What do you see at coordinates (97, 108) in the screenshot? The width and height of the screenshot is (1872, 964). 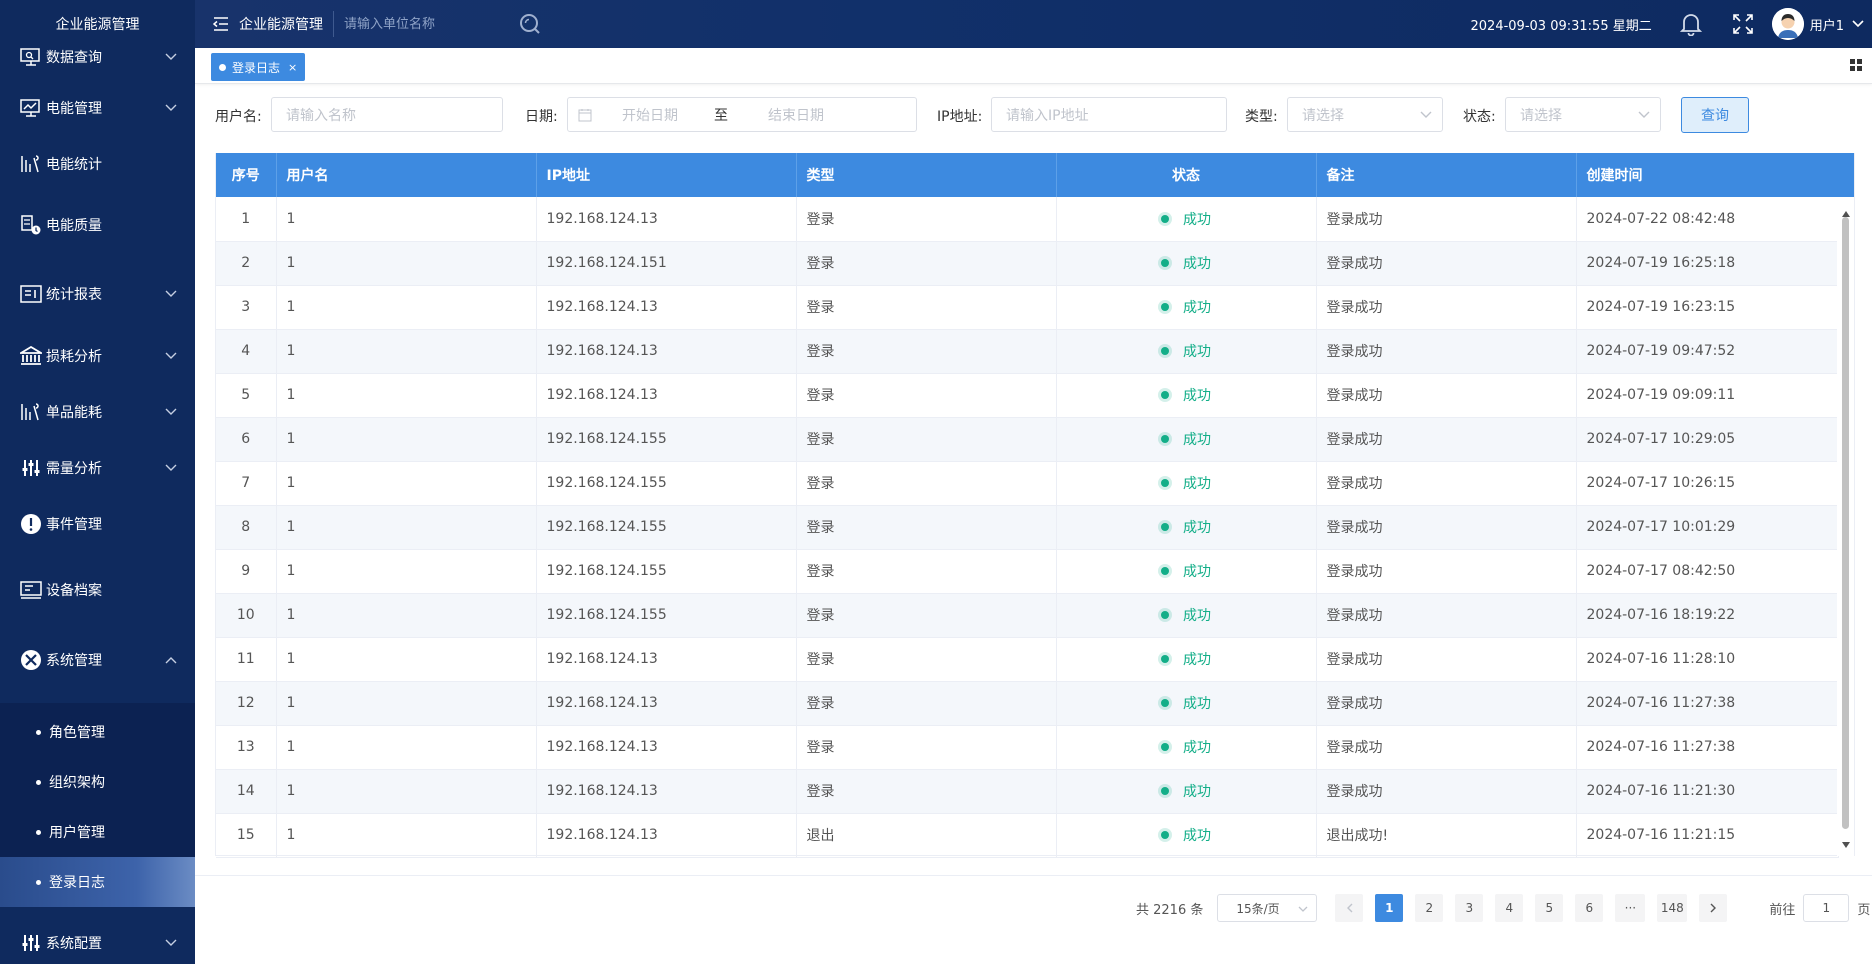 I see `sidebar-item-energy-mgmt: 电能管理` at bounding box center [97, 108].